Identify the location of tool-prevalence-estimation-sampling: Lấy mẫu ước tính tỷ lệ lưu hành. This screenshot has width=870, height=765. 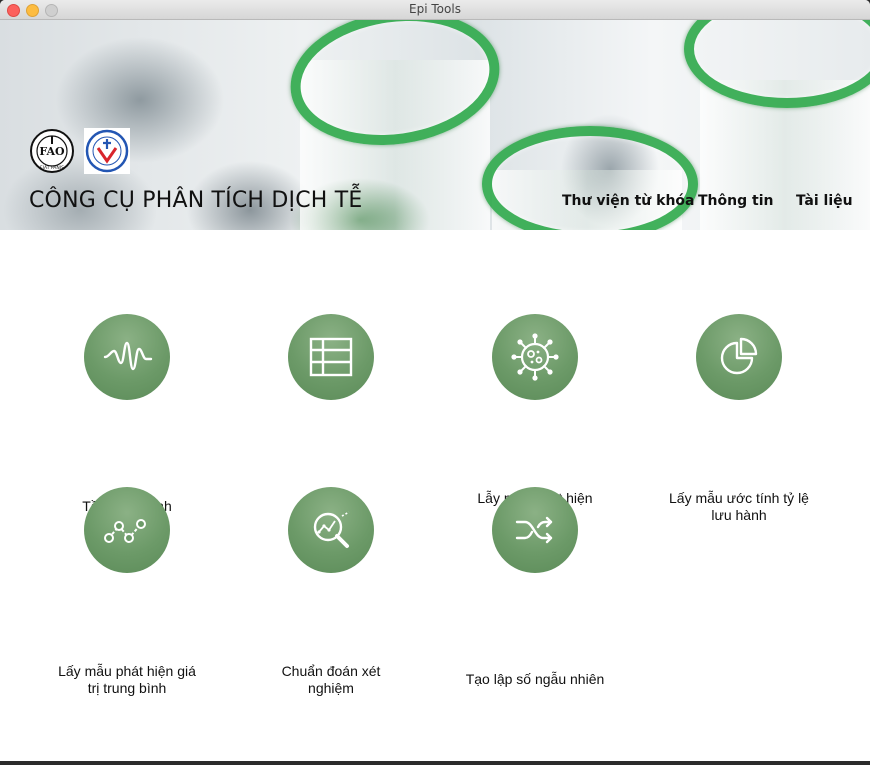
(739, 419).